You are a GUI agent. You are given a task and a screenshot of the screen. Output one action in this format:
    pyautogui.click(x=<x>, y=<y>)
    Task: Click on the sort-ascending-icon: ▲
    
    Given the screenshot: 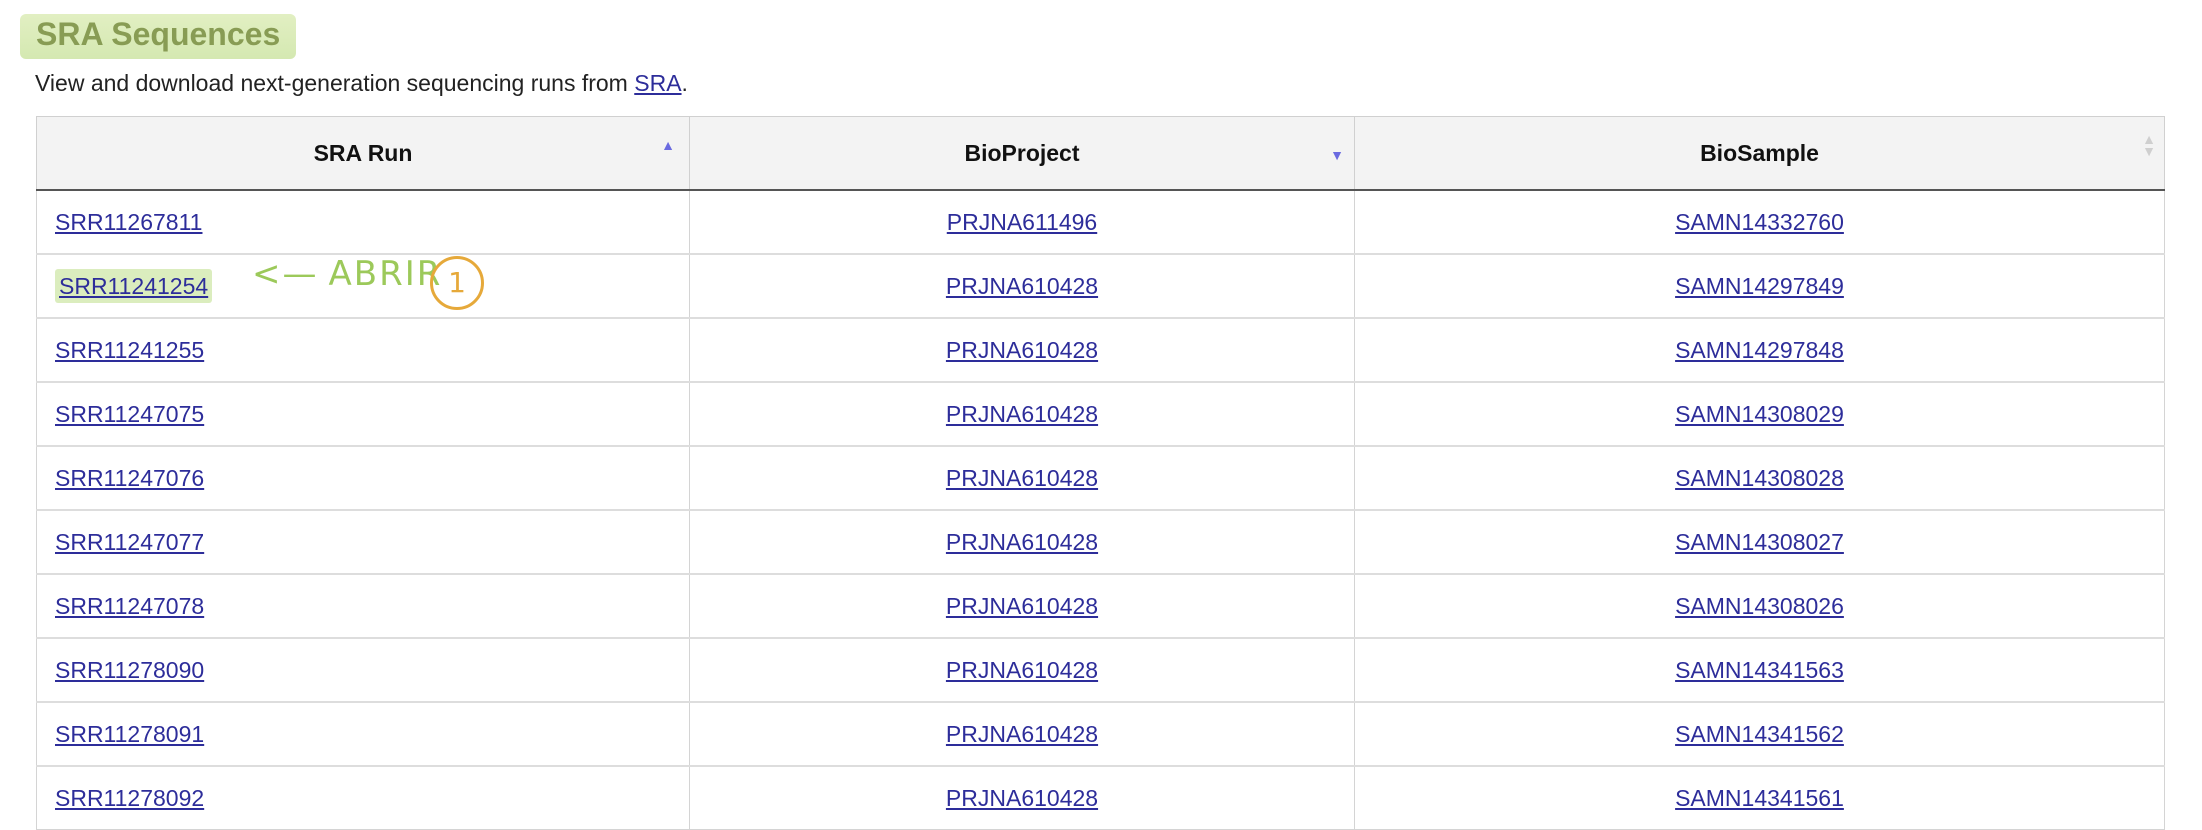 What is the action you would take?
    pyautogui.click(x=668, y=145)
    